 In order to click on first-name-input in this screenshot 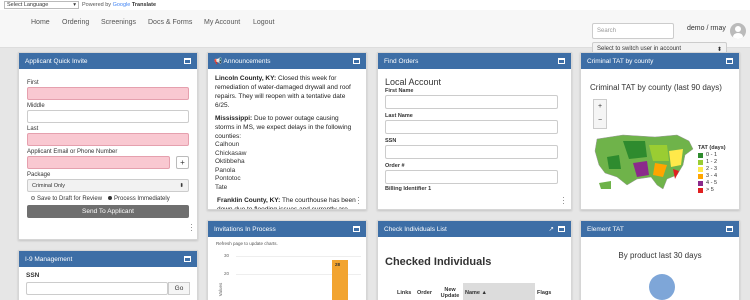, I will do `click(108, 93)`.